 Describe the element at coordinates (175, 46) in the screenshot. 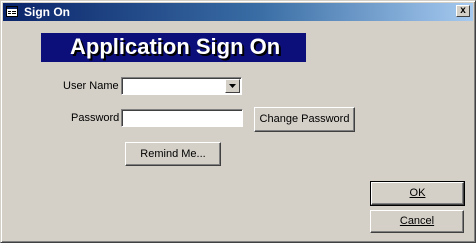

I see `banner-title: Application Sign On` at that location.